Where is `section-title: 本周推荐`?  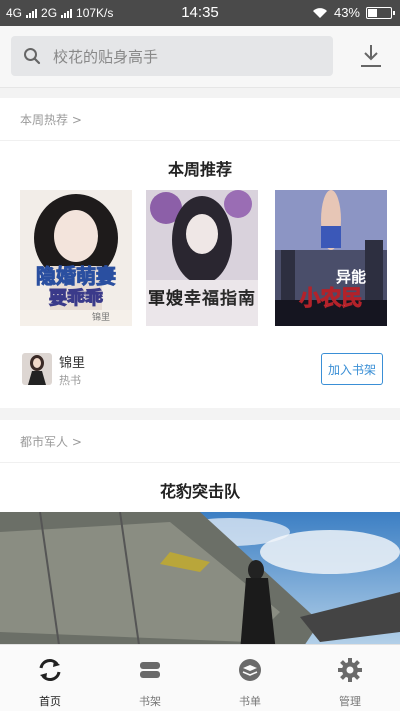
section-title: 本周推荐 is located at coordinates (199, 169).